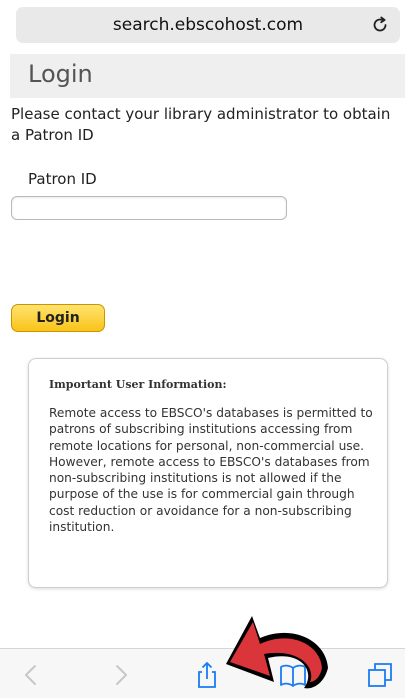 The image size is (405, 698). What do you see at coordinates (207, 76) in the screenshot?
I see `login-header: Login` at bounding box center [207, 76].